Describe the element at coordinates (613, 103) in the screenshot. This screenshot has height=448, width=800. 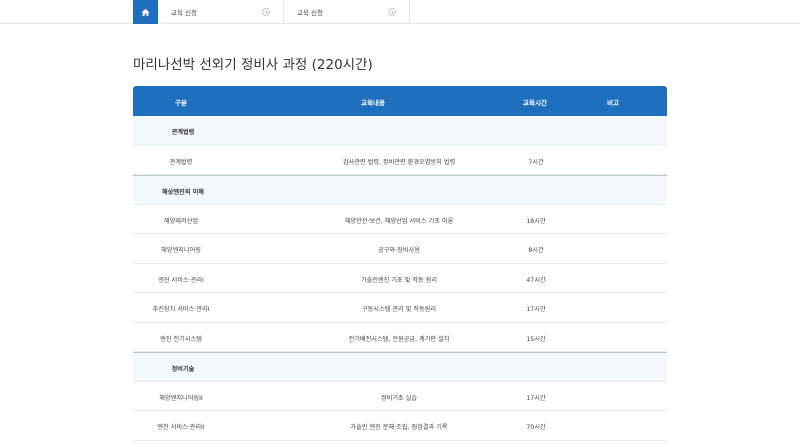
I see `column-header-note: 비고` at that location.